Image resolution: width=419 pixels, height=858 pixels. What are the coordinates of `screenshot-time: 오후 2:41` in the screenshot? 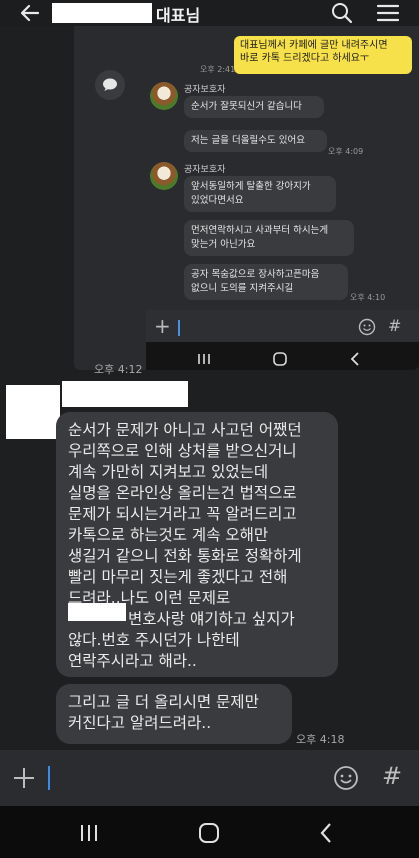 It's located at (218, 69).